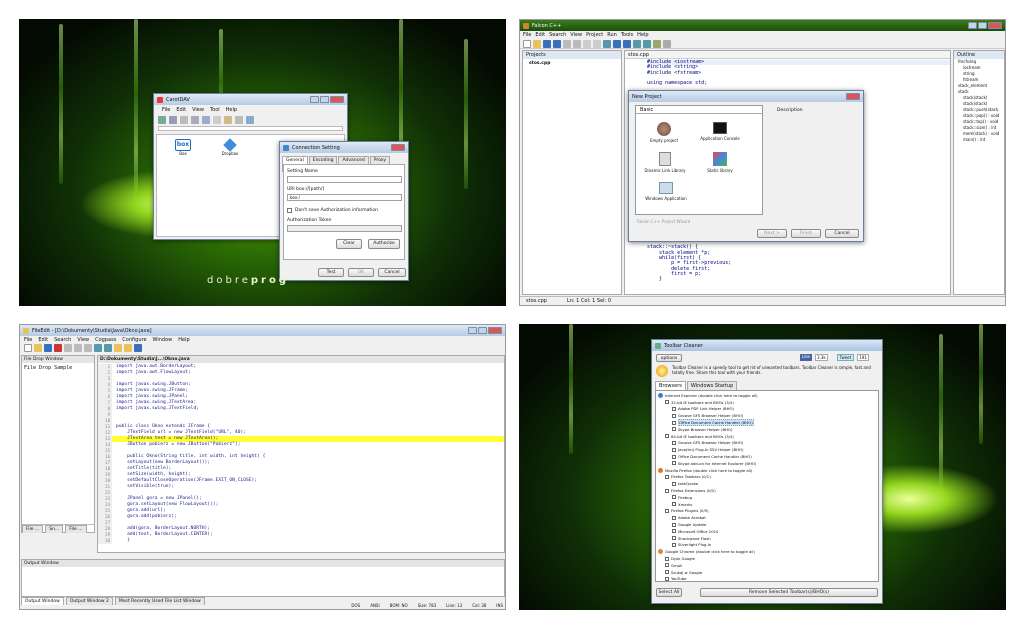 The width and height of the screenshot is (1024, 629). Describe the element at coordinates (89, 601) in the screenshot. I see `tab-output-window-2: Output Window 2` at that location.